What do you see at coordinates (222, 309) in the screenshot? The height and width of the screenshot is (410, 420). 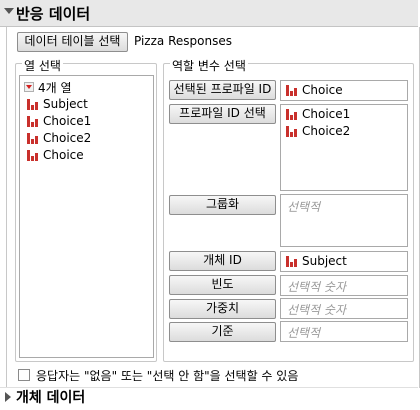 I see `weight-button: 가중치` at bounding box center [222, 309].